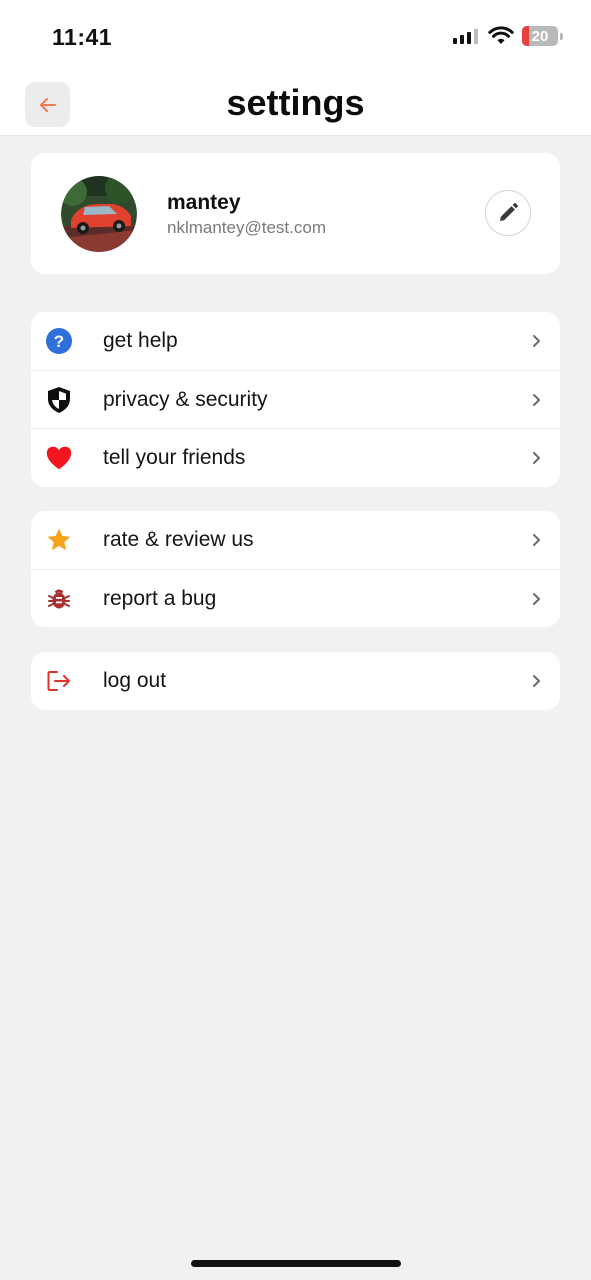  What do you see at coordinates (160, 598) in the screenshot?
I see `menu-item-label: report a bug` at bounding box center [160, 598].